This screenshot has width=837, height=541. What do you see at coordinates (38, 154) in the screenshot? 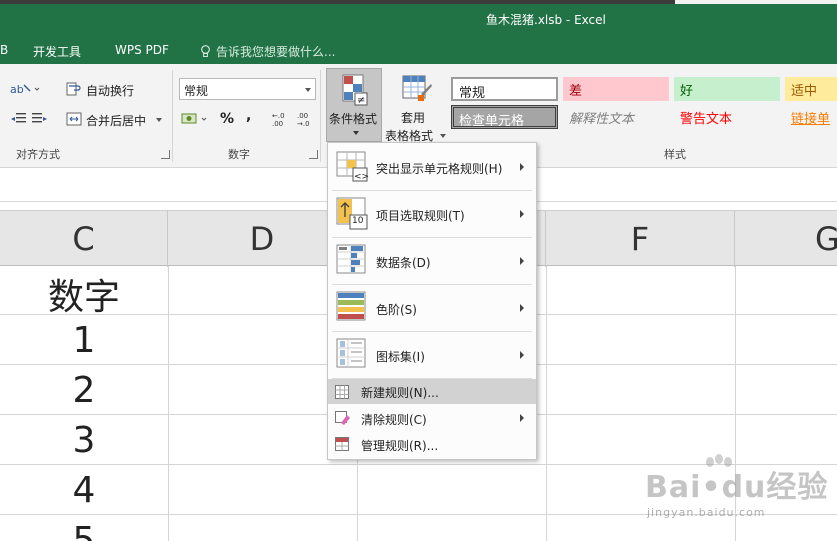
I see `alignment-group-label: 对齐方式` at bounding box center [38, 154].